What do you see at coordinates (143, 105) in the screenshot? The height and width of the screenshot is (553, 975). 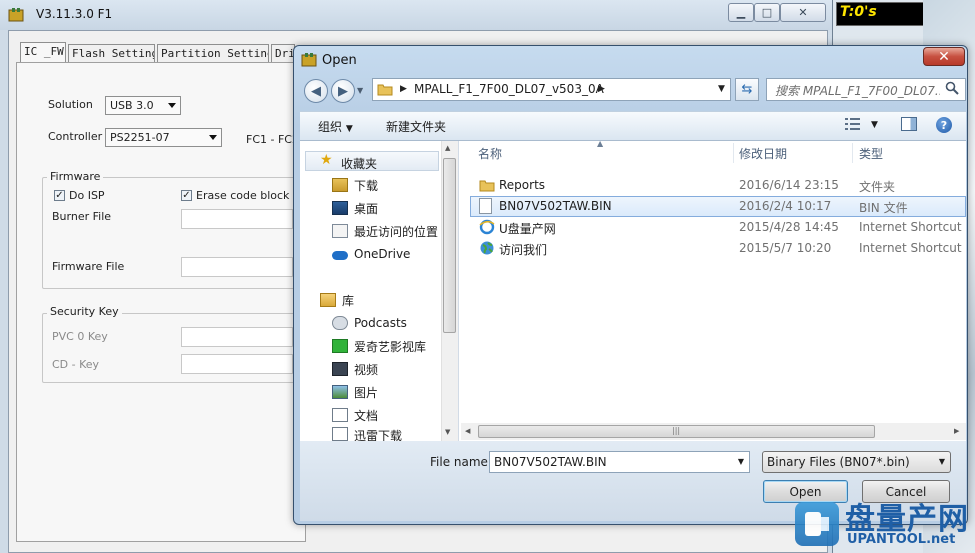 I see `solution-select: USB 3.0` at bounding box center [143, 105].